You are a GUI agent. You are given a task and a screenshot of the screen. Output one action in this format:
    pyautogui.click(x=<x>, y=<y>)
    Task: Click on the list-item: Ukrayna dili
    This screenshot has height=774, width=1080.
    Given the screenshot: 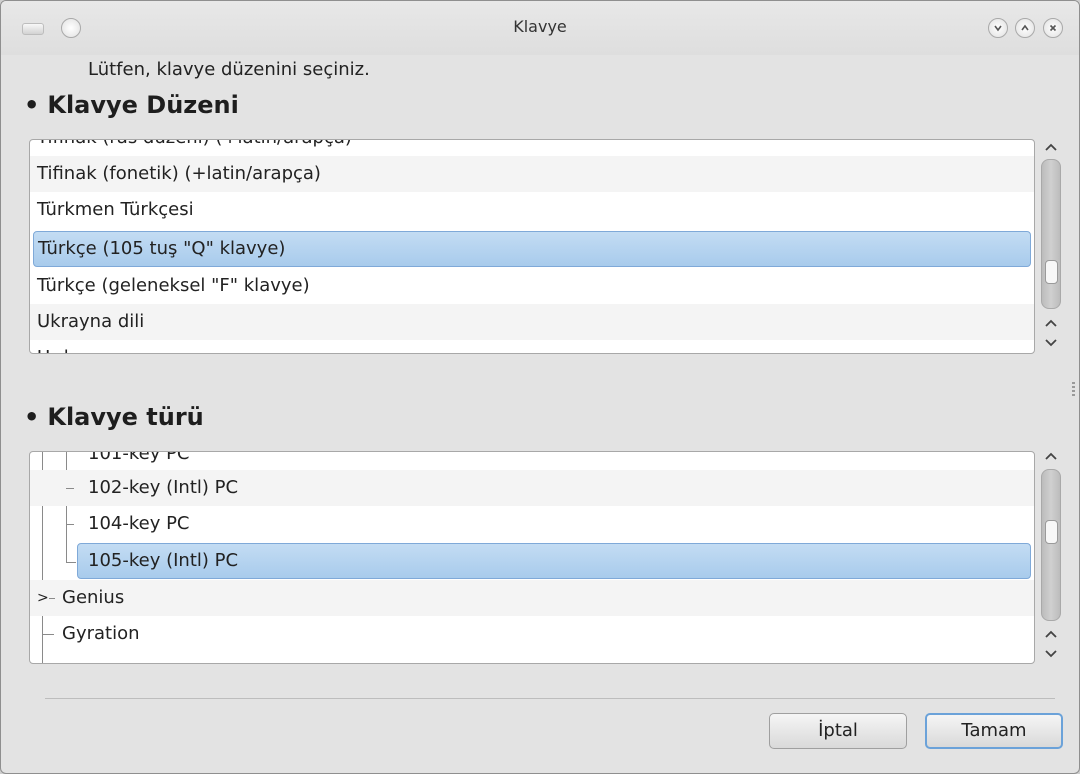 What is the action you would take?
    pyautogui.click(x=532, y=322)
    